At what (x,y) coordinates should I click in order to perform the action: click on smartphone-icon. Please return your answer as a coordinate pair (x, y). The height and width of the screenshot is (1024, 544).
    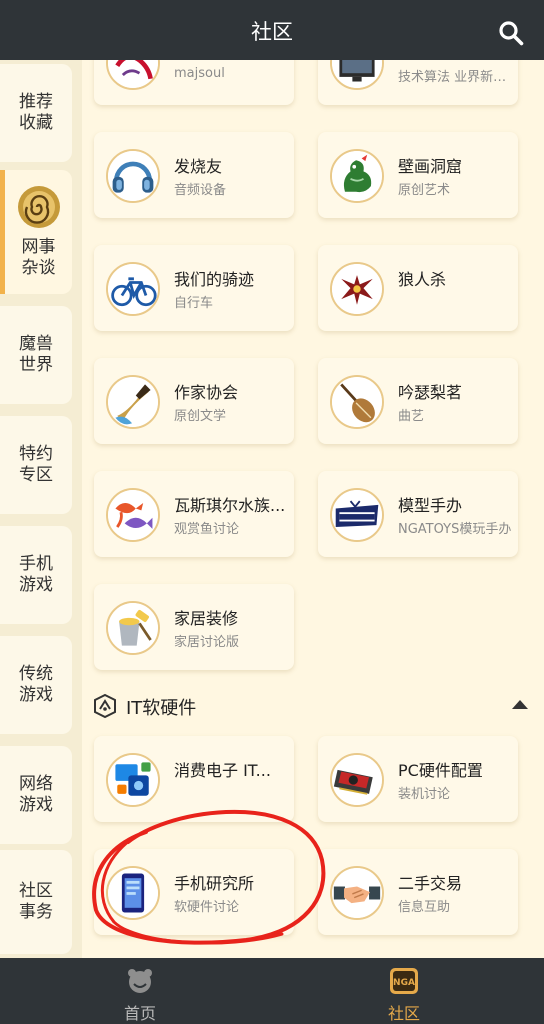
    Looking at the image, I should click on (133, 893).